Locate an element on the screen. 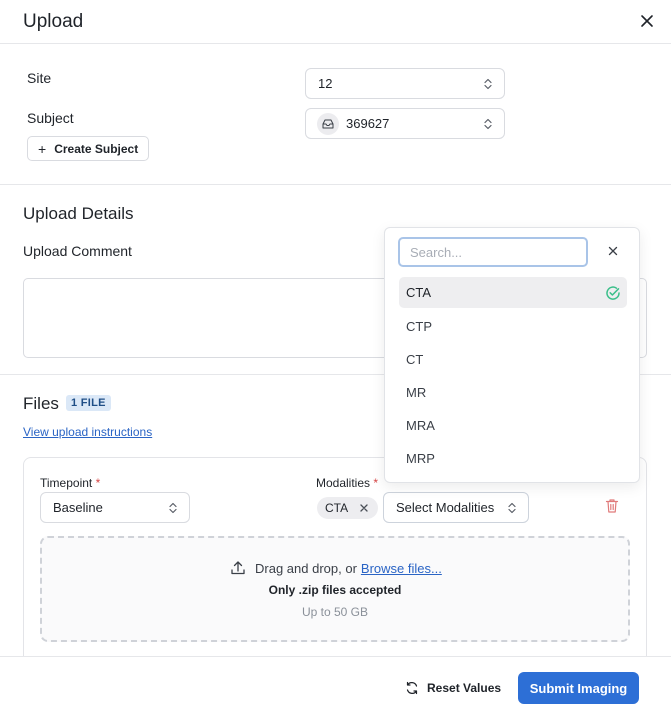  reset-values-button: Reset Values is located at coordinates (453, 688).